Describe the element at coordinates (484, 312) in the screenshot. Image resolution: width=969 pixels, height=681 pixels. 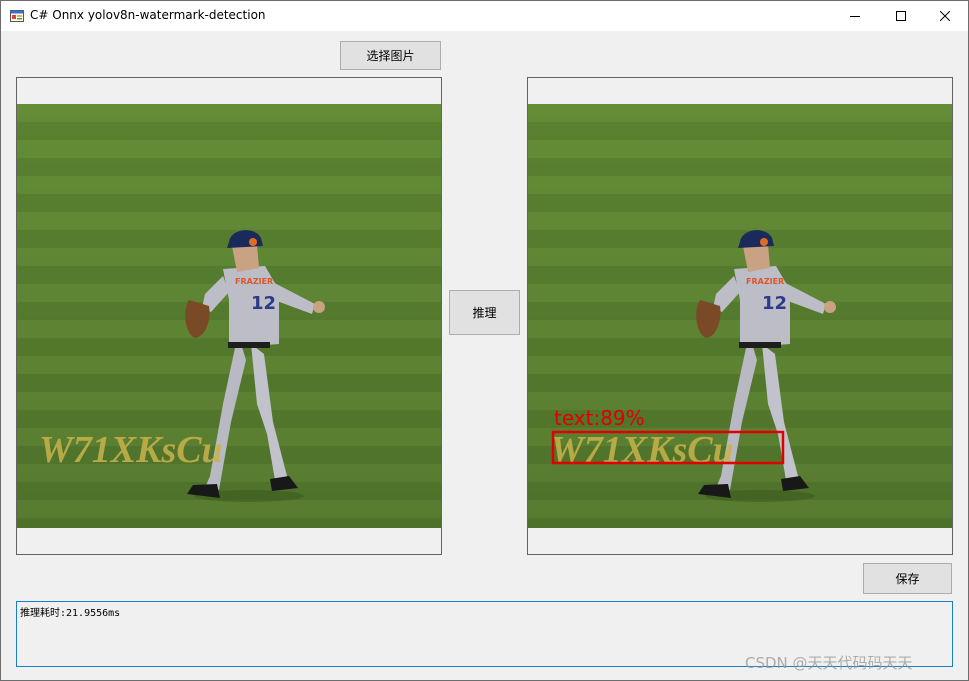
I see `infer-button: 推理` at that location.